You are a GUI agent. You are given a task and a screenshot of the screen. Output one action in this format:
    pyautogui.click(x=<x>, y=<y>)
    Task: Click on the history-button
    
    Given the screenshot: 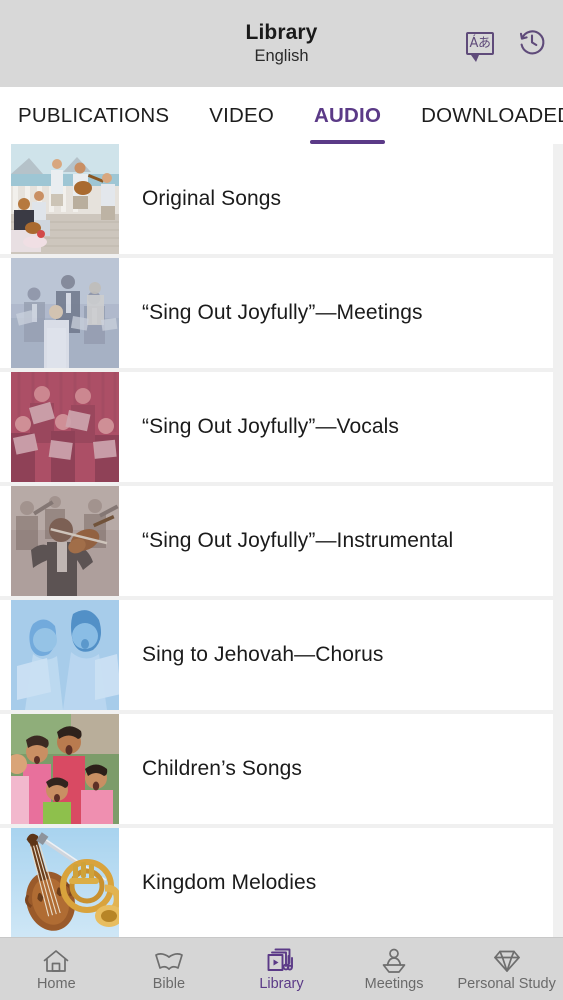 What is the action you would take?
    pyautogui.click(x=532, y=44)
    